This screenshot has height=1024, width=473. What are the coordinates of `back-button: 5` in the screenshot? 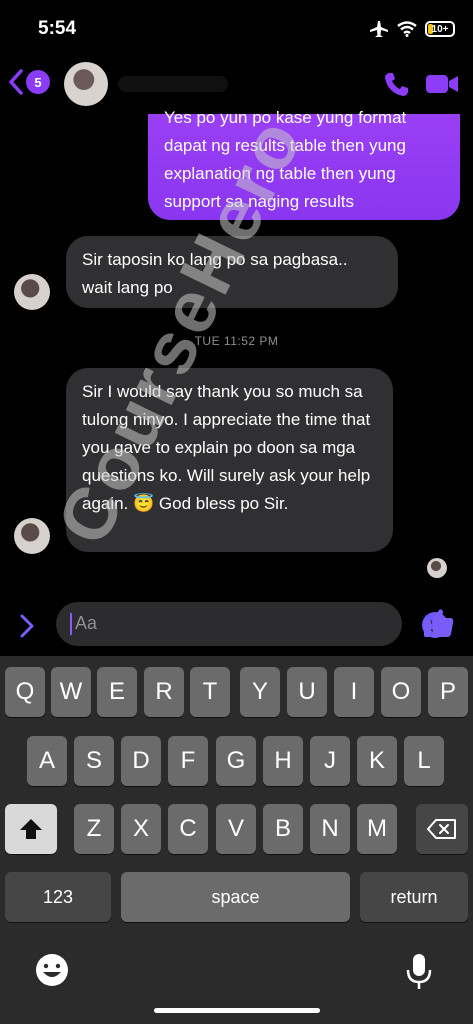 It's located at (29, 82).